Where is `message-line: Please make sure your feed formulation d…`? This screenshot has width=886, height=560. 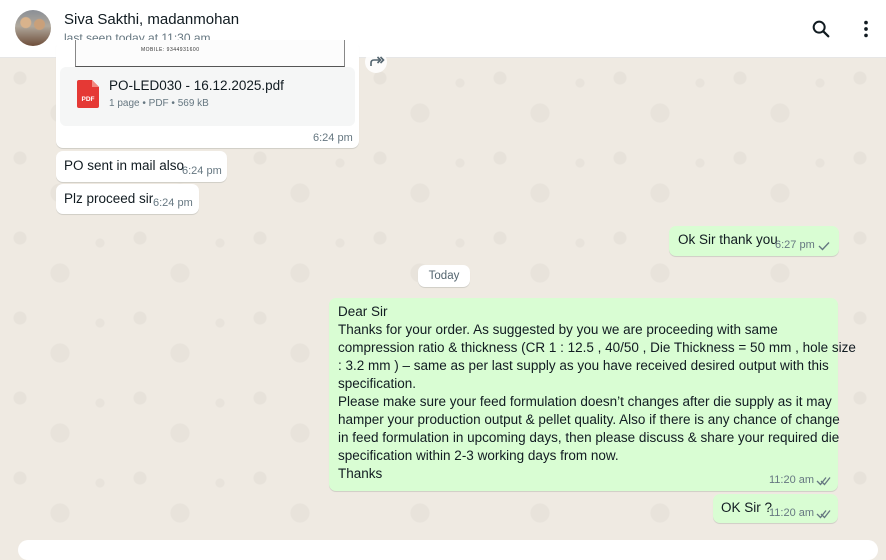 message-line: Please make sure your feed formulation d… is located at coordinates (585, 401).